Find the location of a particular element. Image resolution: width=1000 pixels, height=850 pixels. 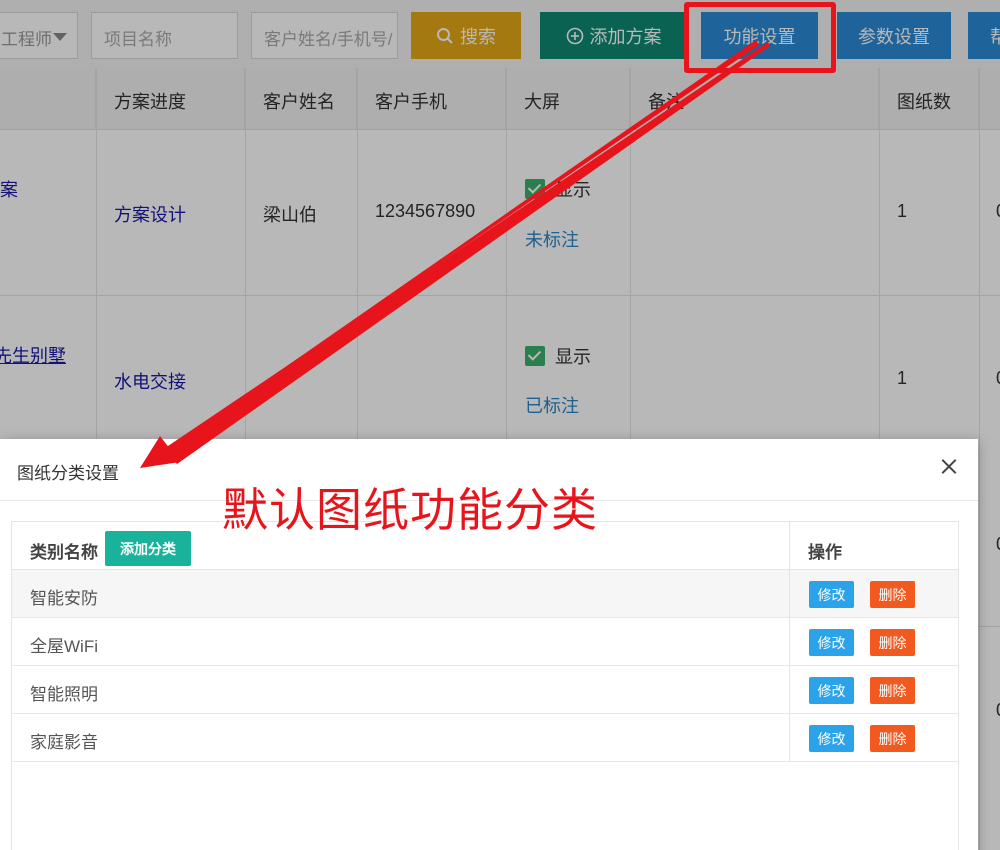

actions-header: 操作 is located at coordinates (825, 552).